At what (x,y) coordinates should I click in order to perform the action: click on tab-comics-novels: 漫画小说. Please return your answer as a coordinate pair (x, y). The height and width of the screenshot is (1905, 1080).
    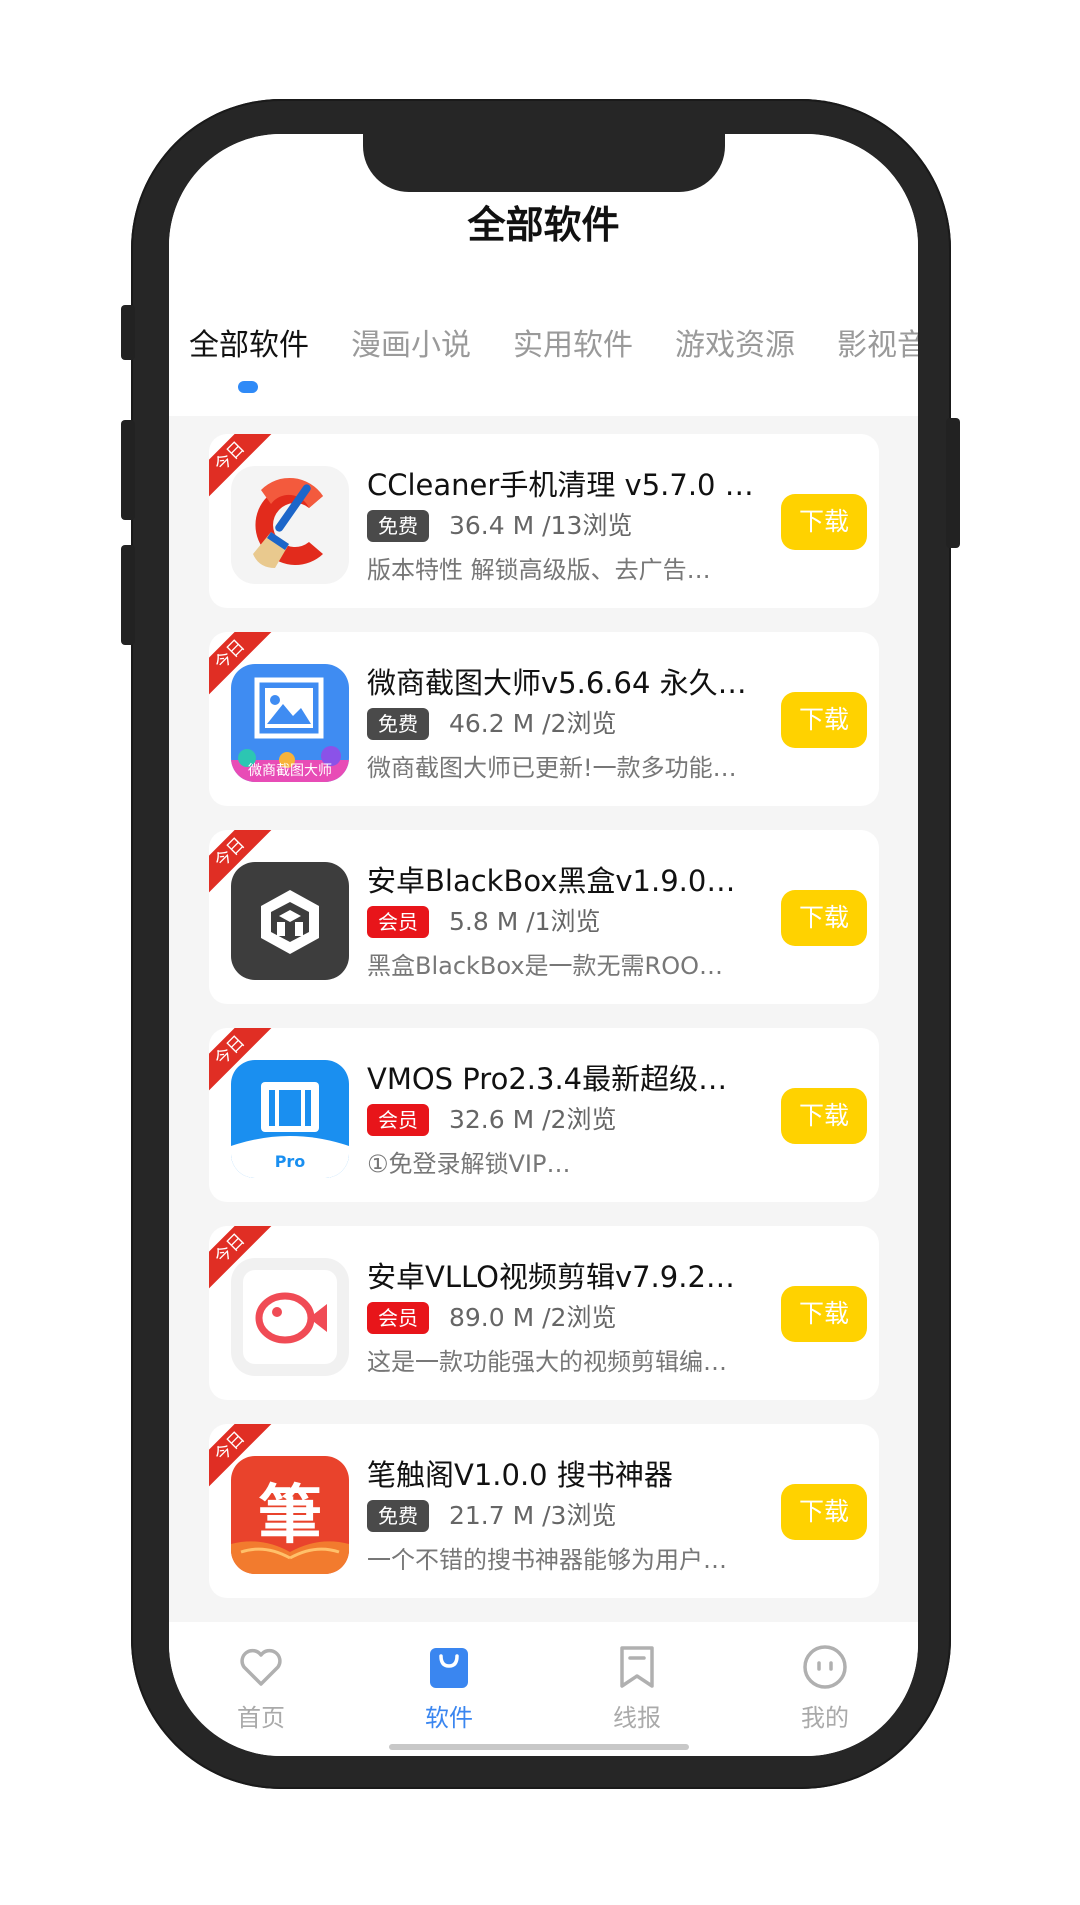
    Looking at the image, I should click on (411, 342).